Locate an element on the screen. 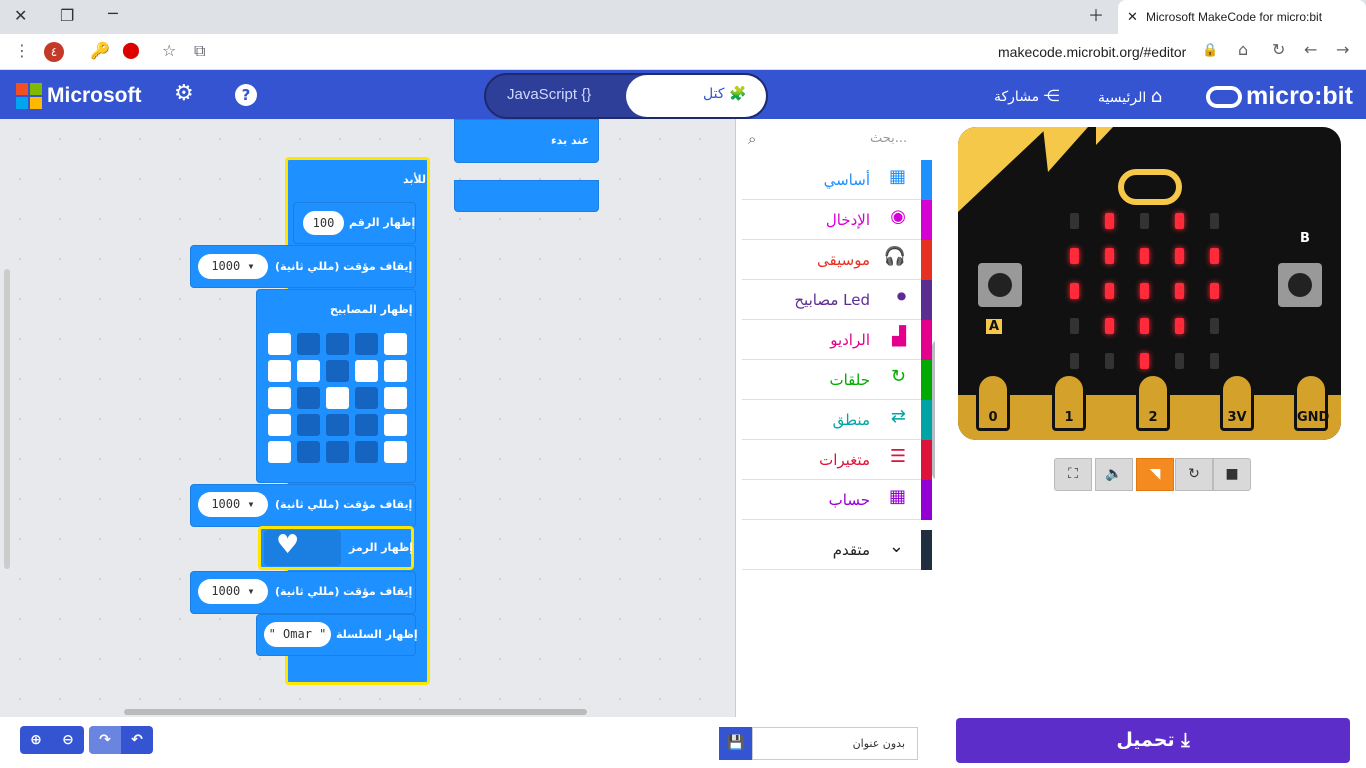 Image resolution: width=1366 pixels, height=768 pixels. forward-icon: → is located at coordinates (1342, 50).